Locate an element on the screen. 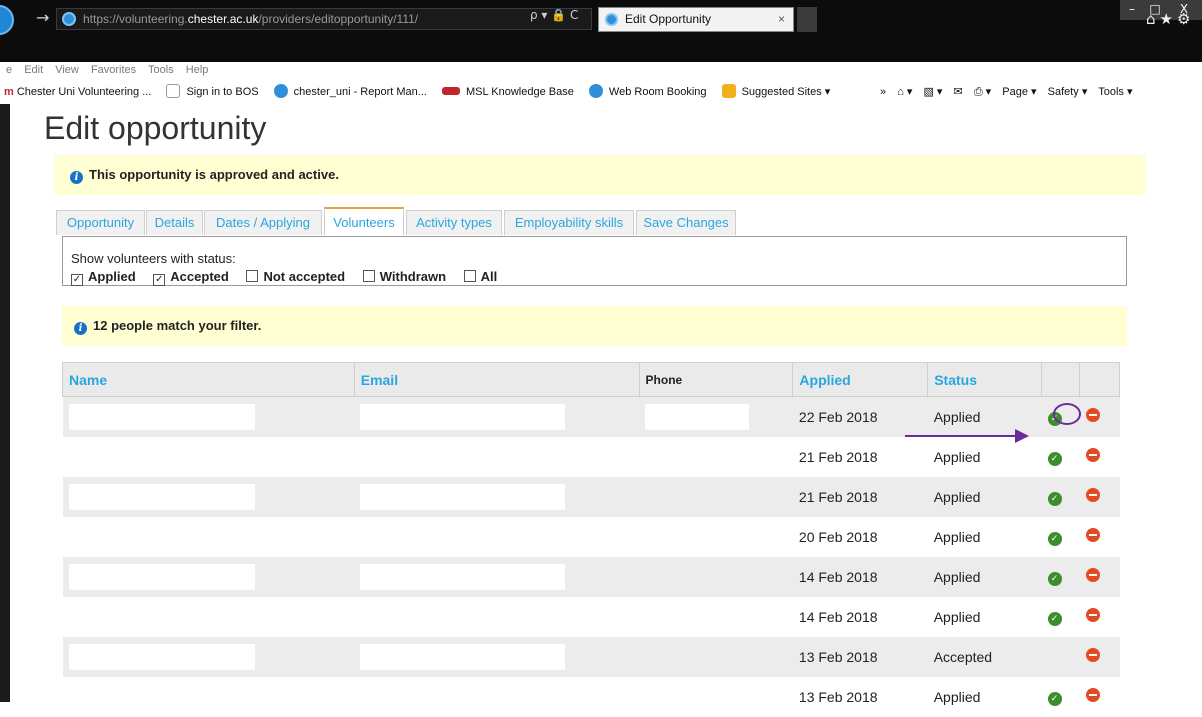  tab-close-icon: × is located at coordinates (781, 19).